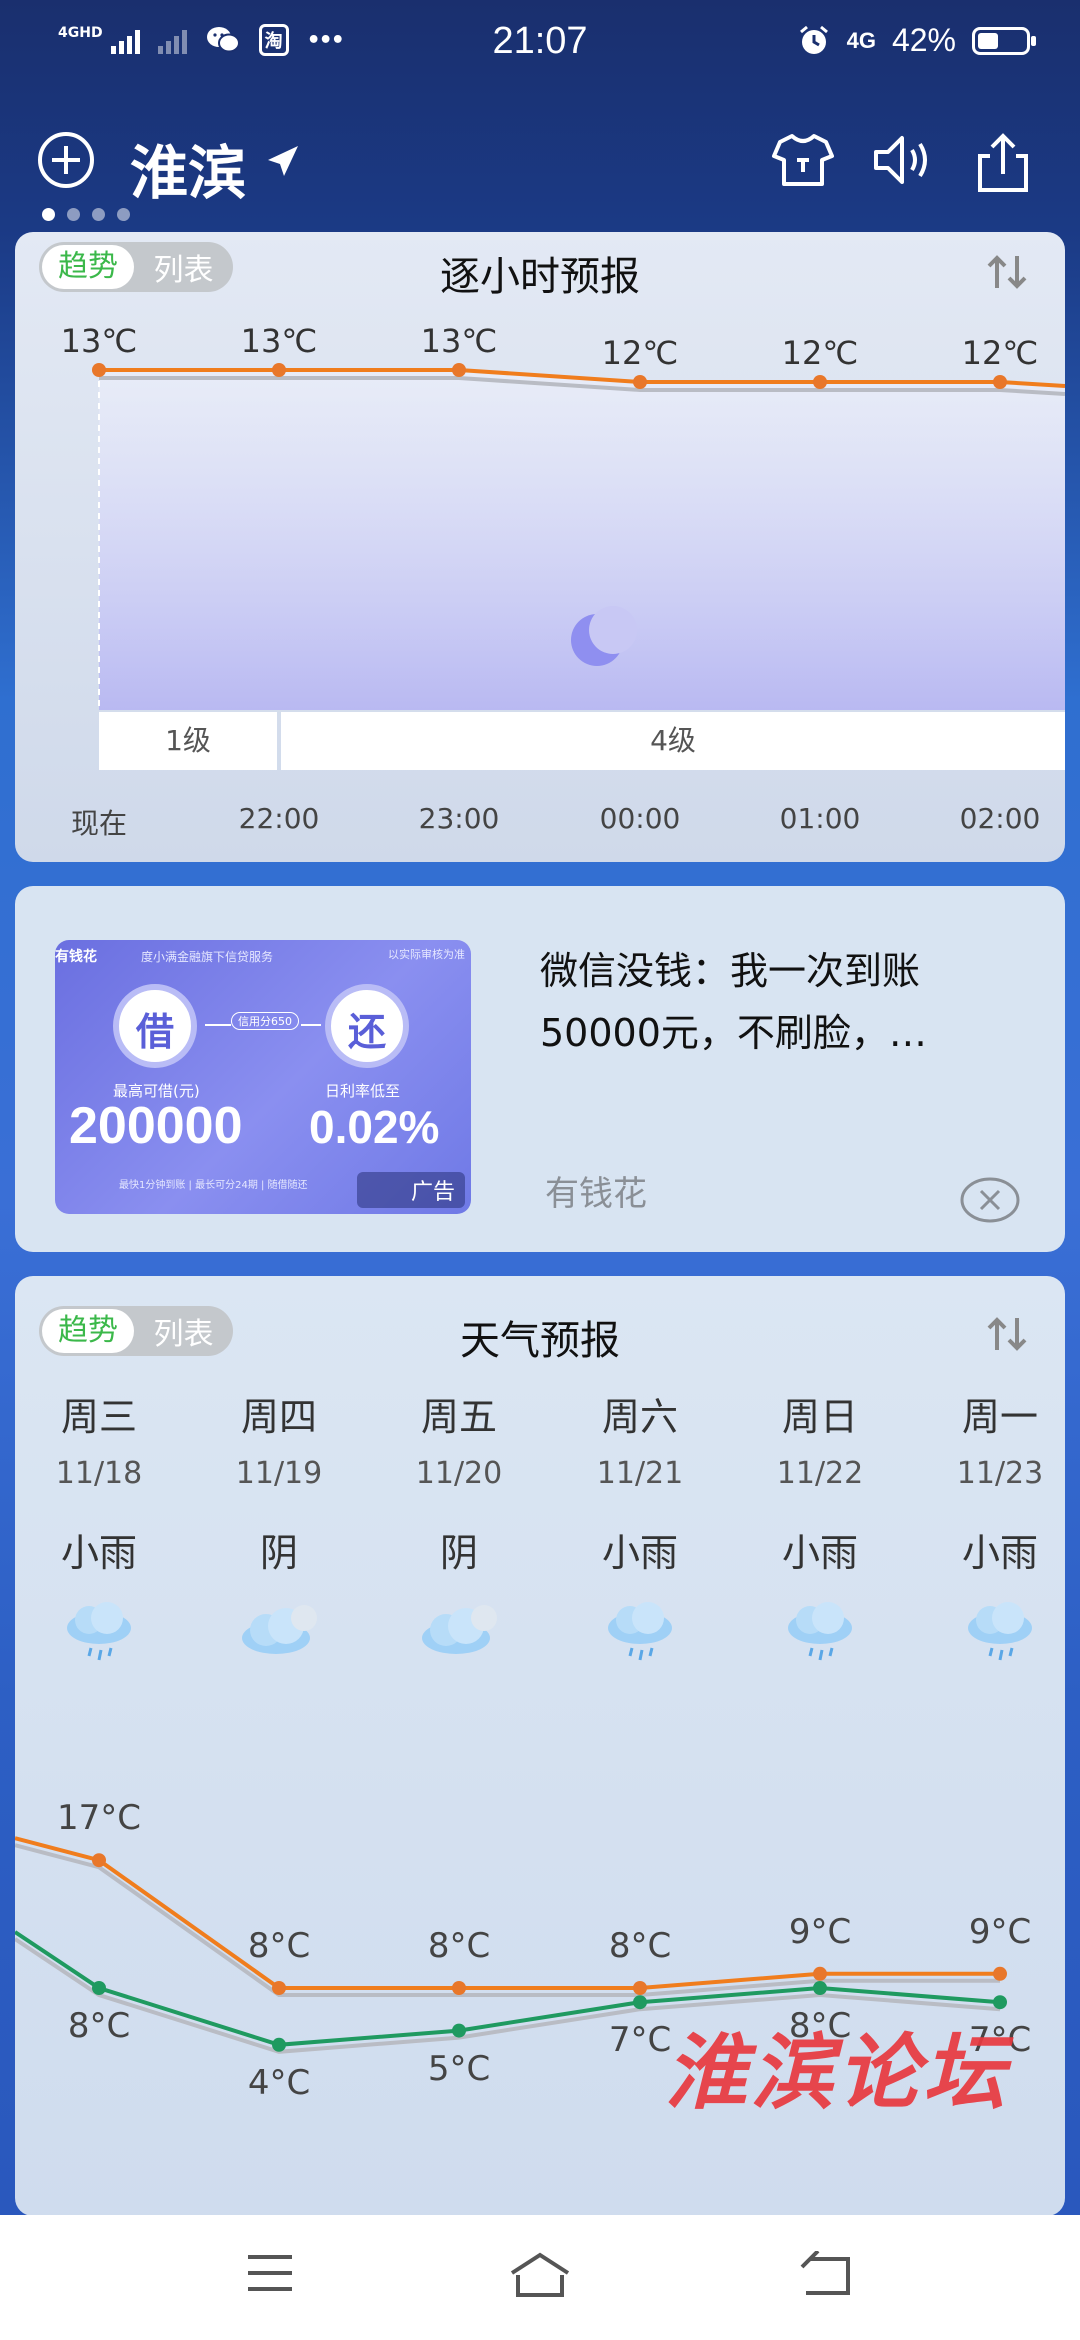 This screenshot has width=1080, height=2340. Describe the element at coordinates (1000, 818) in the screenshot. I see `hourly-time-label: 02:00` at that location.